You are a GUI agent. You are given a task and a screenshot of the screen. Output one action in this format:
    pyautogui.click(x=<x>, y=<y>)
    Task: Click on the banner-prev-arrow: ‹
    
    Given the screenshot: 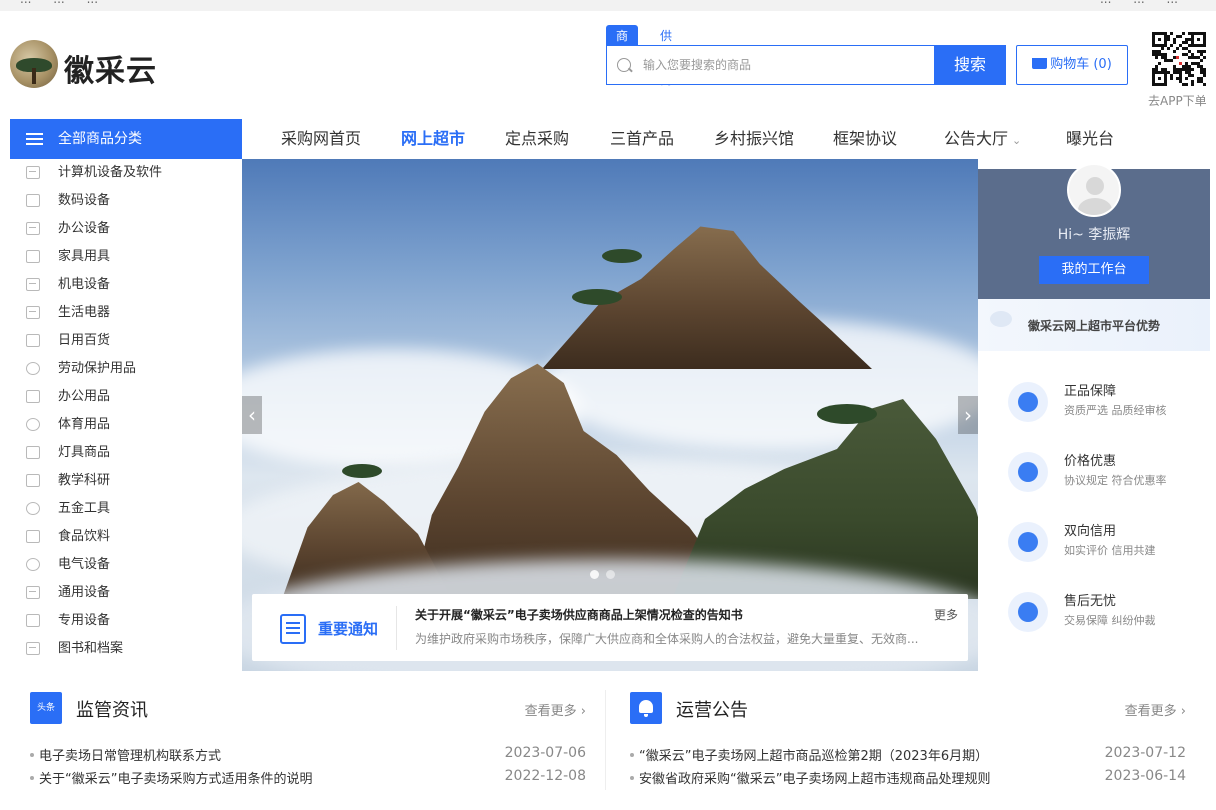 What is the action you would take?
    pyautogui.click(x=252, y=415)
    